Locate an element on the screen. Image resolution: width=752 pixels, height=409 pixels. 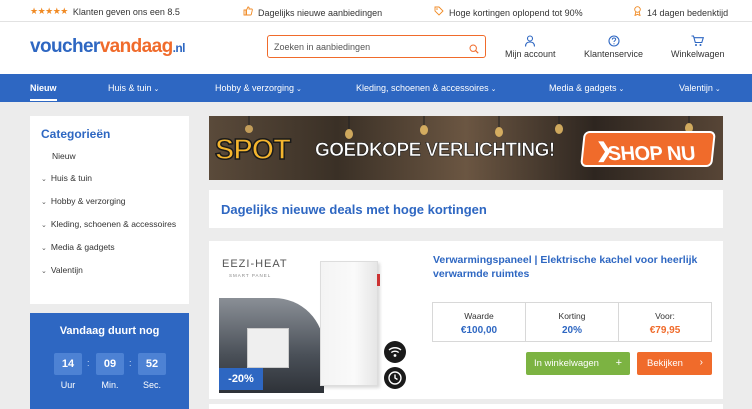
award-icon is located at coordinates (637, 12).